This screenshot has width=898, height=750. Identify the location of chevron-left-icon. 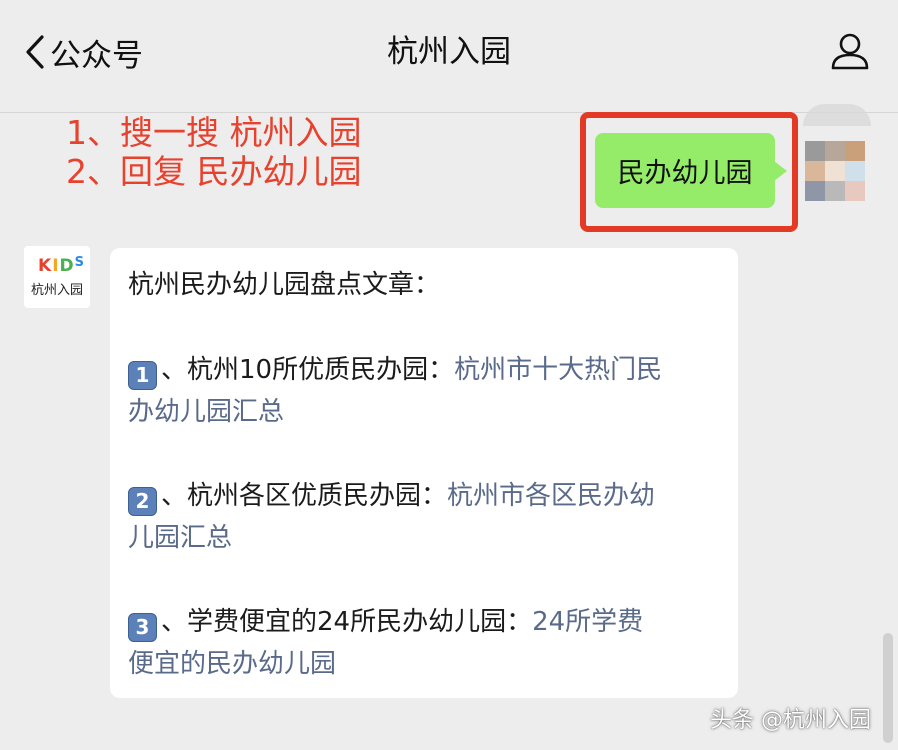
(35, 52).